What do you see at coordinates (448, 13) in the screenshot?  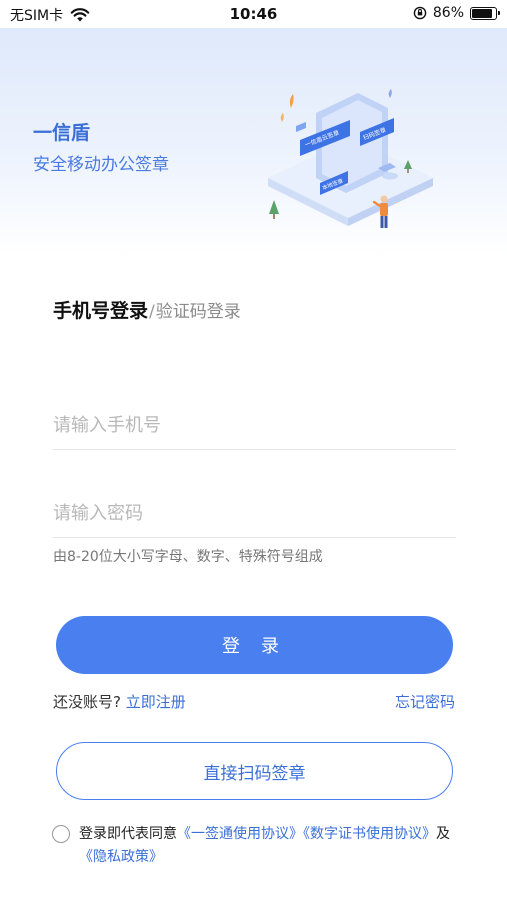 I see `battery-percent: 86%` at bounding box center [448, 13].